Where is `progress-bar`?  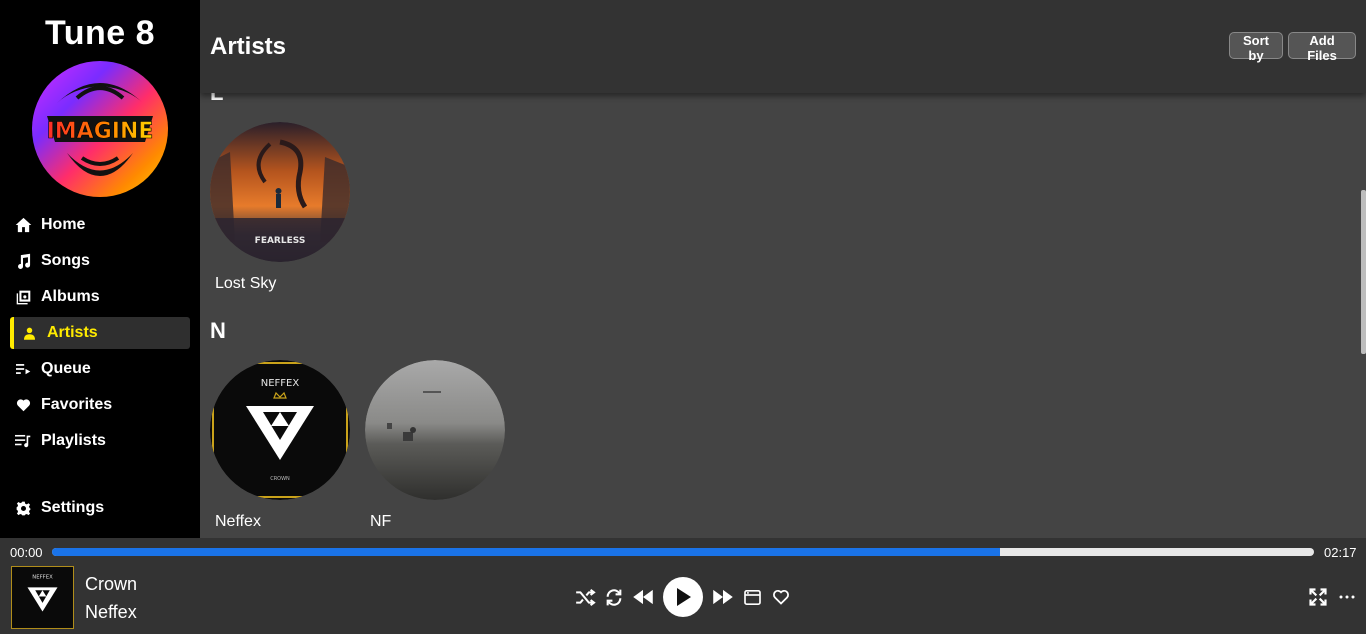 progress-bar is located at coordinates (683, 552).